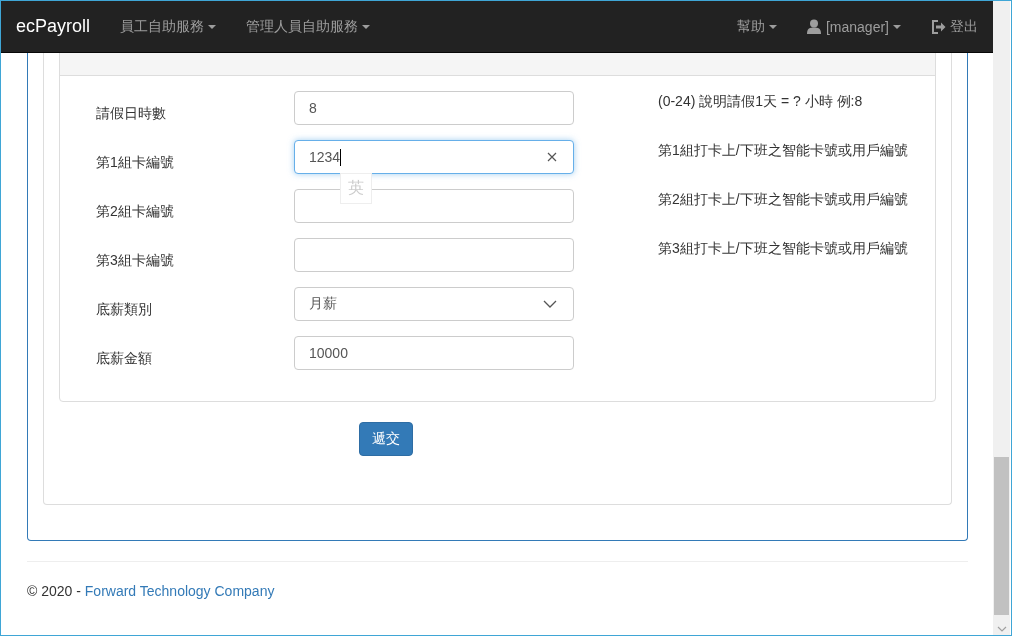 The image size is (1012, 636). I want to click on field-label: 底薪金額, so click(124, 358).